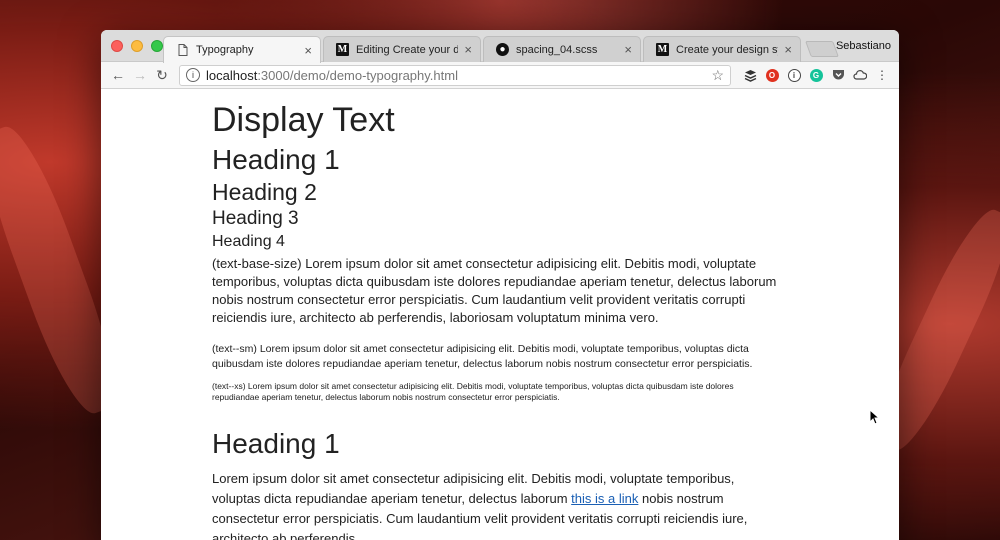 This screenshot has height=540, width=1000. Describe the element at coordinates (863, 46) in the screenshot. I see `profile-name: Sebastiano` at that location.